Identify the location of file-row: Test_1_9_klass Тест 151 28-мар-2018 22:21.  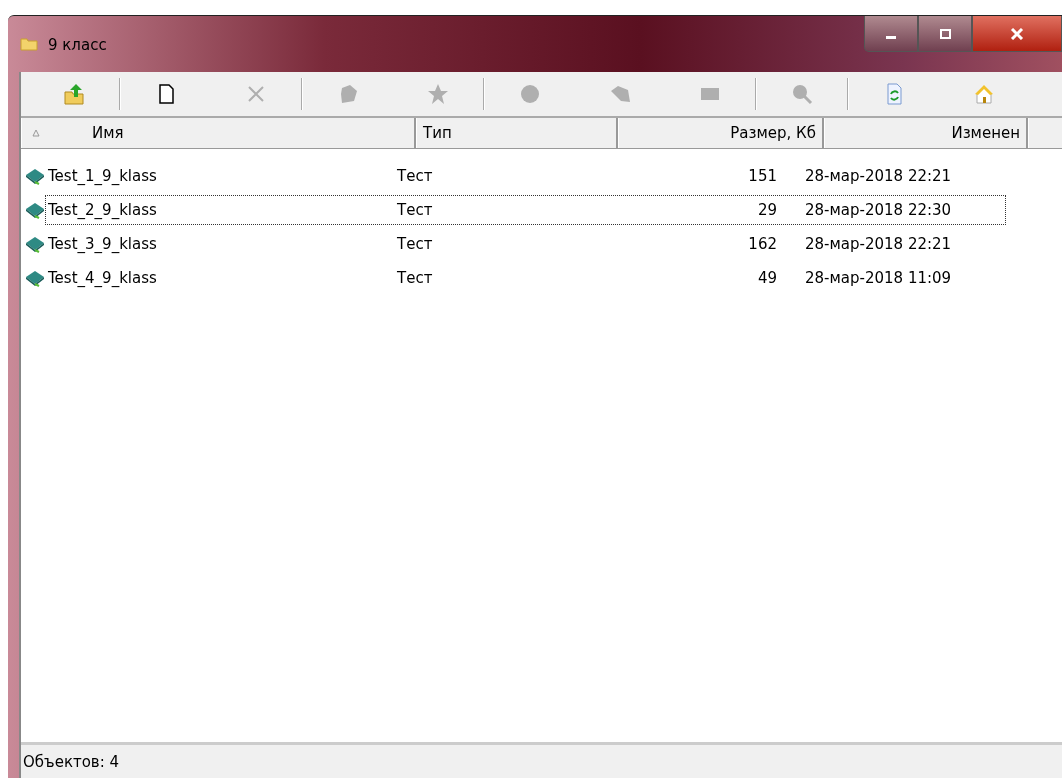
(525, 176).